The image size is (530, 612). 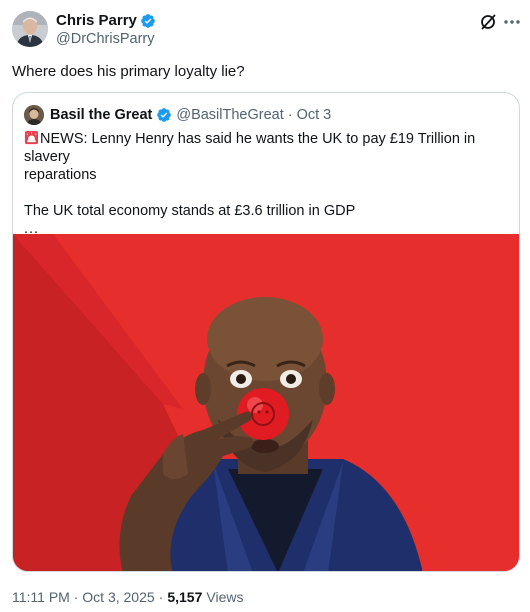 I want to click on quoted-author-name: Basil the Great, so click(x=101, y=115).